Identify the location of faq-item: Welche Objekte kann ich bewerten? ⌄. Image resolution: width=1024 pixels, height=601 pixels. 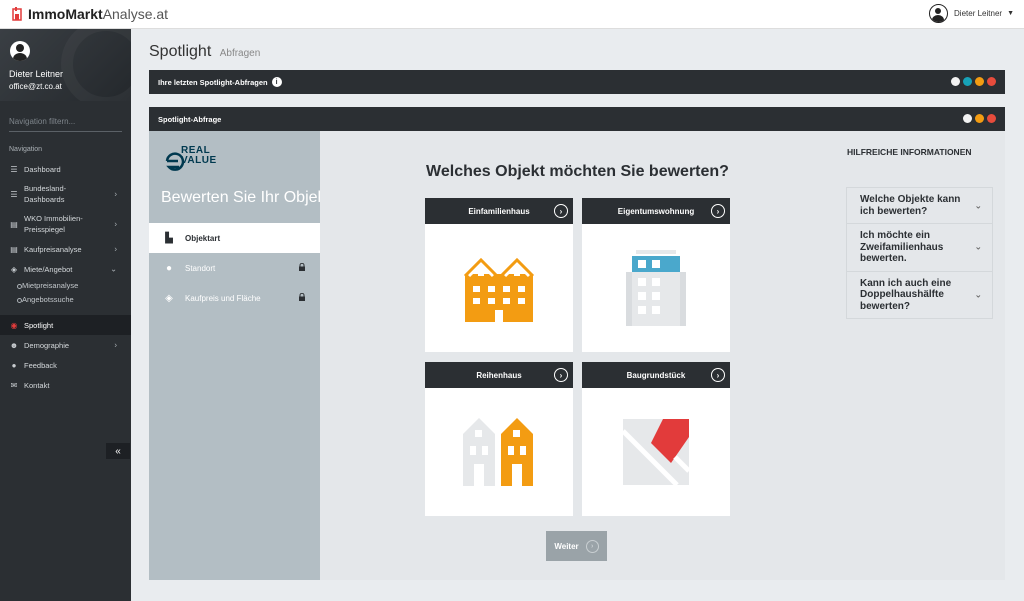
(919, 206).